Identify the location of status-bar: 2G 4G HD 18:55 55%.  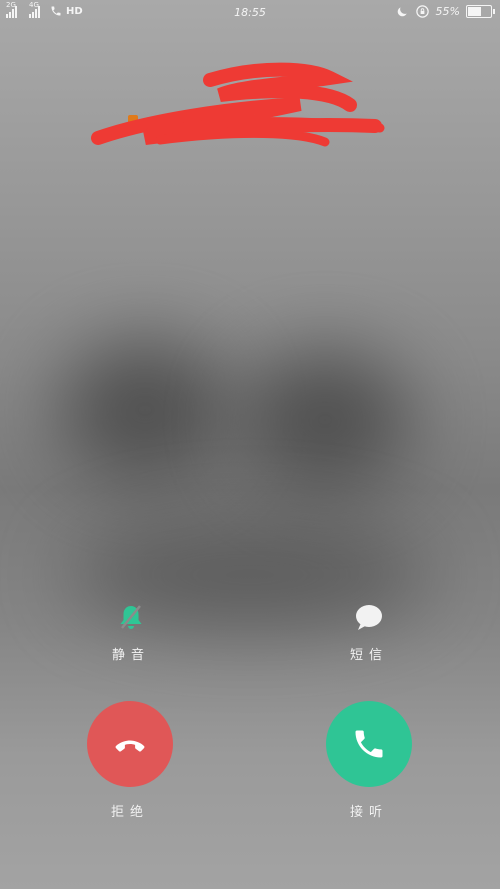
(250, 13).